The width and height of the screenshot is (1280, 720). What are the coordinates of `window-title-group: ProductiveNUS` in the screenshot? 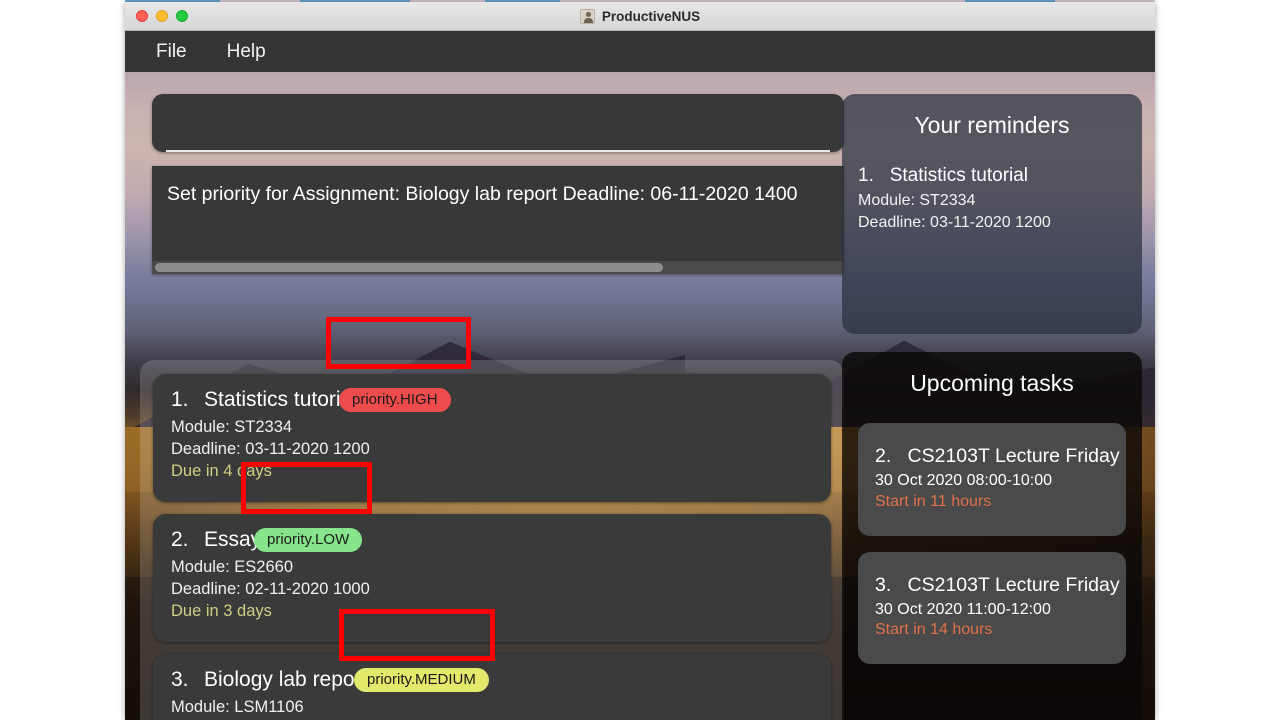 It's located at (640, 16).